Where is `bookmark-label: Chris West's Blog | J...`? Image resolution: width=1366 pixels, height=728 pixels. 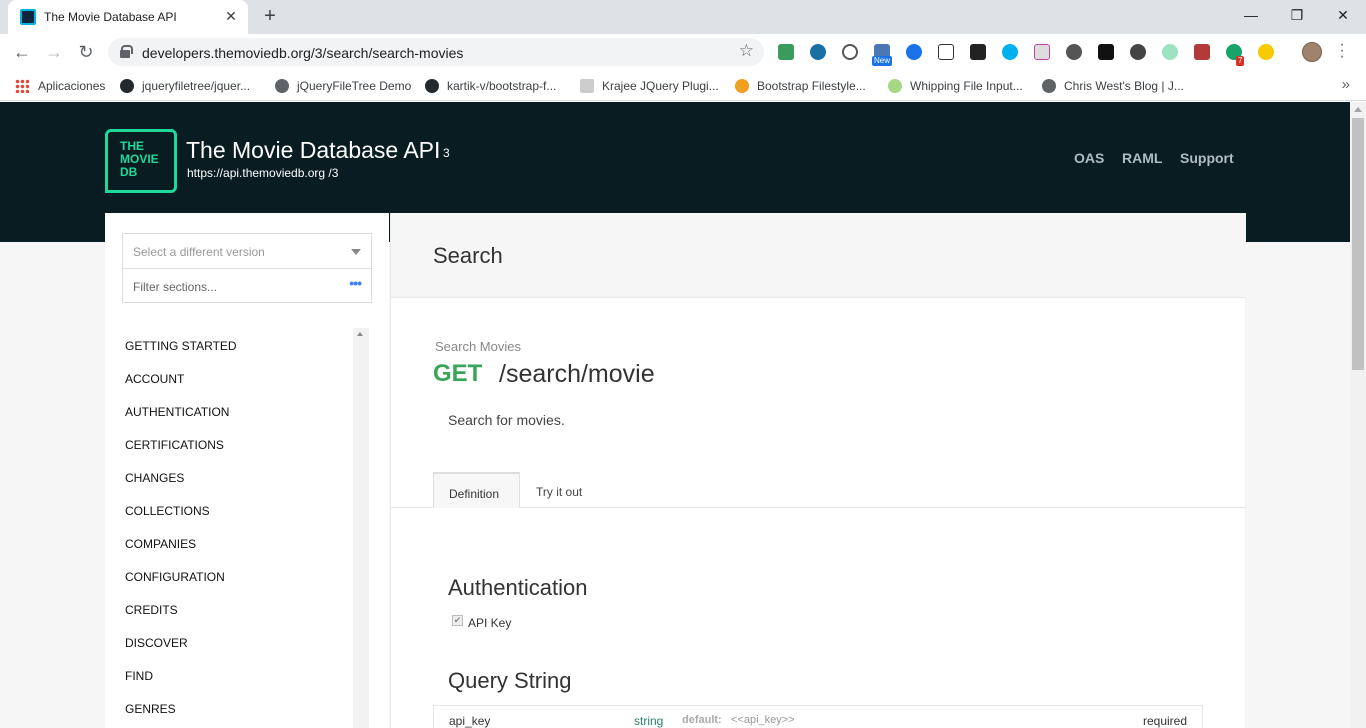 bookmark-label: Chris West's Blog | J... is located at coordinates (1124, 86).